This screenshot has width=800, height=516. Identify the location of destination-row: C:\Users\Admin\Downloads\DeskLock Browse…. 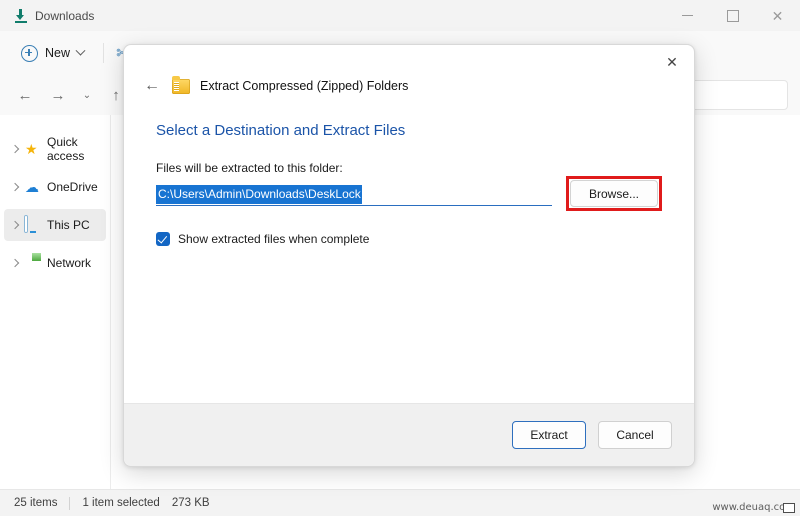
(409, 193).